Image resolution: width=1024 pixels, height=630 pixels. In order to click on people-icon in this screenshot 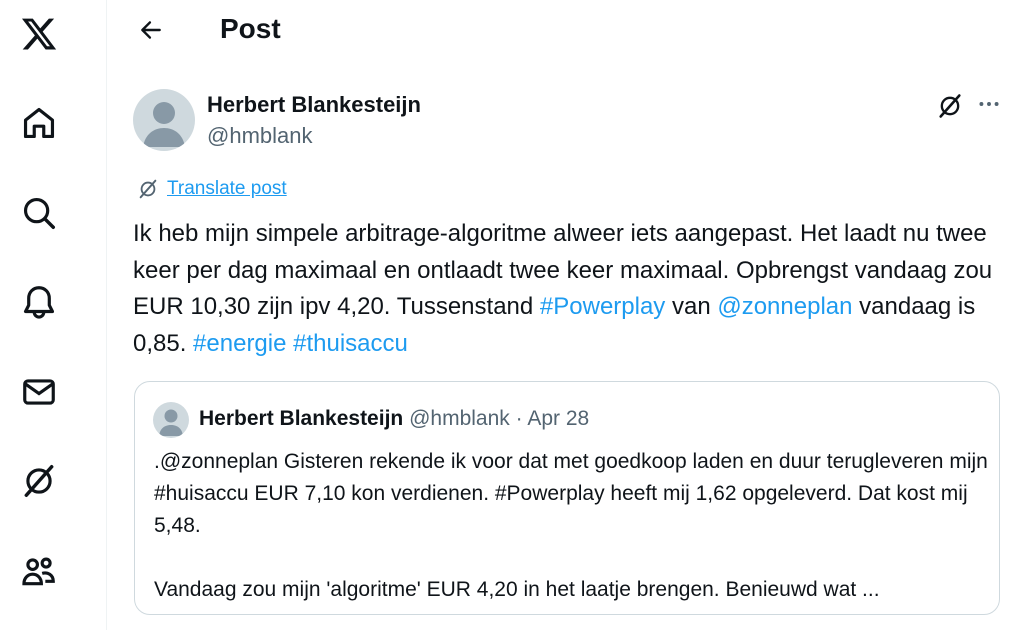, I will do `click(39, 571)`.